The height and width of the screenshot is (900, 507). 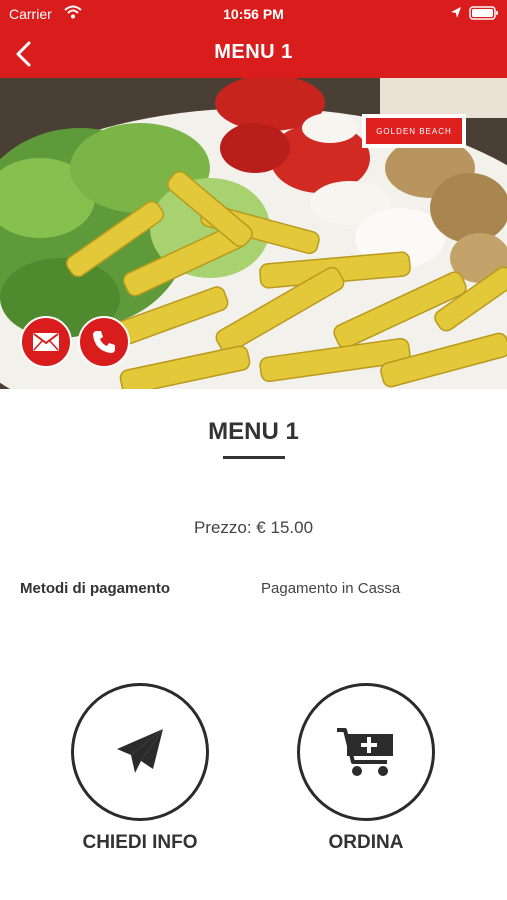 I want to click on paper-plane-icon, so click(x=140, y=751).